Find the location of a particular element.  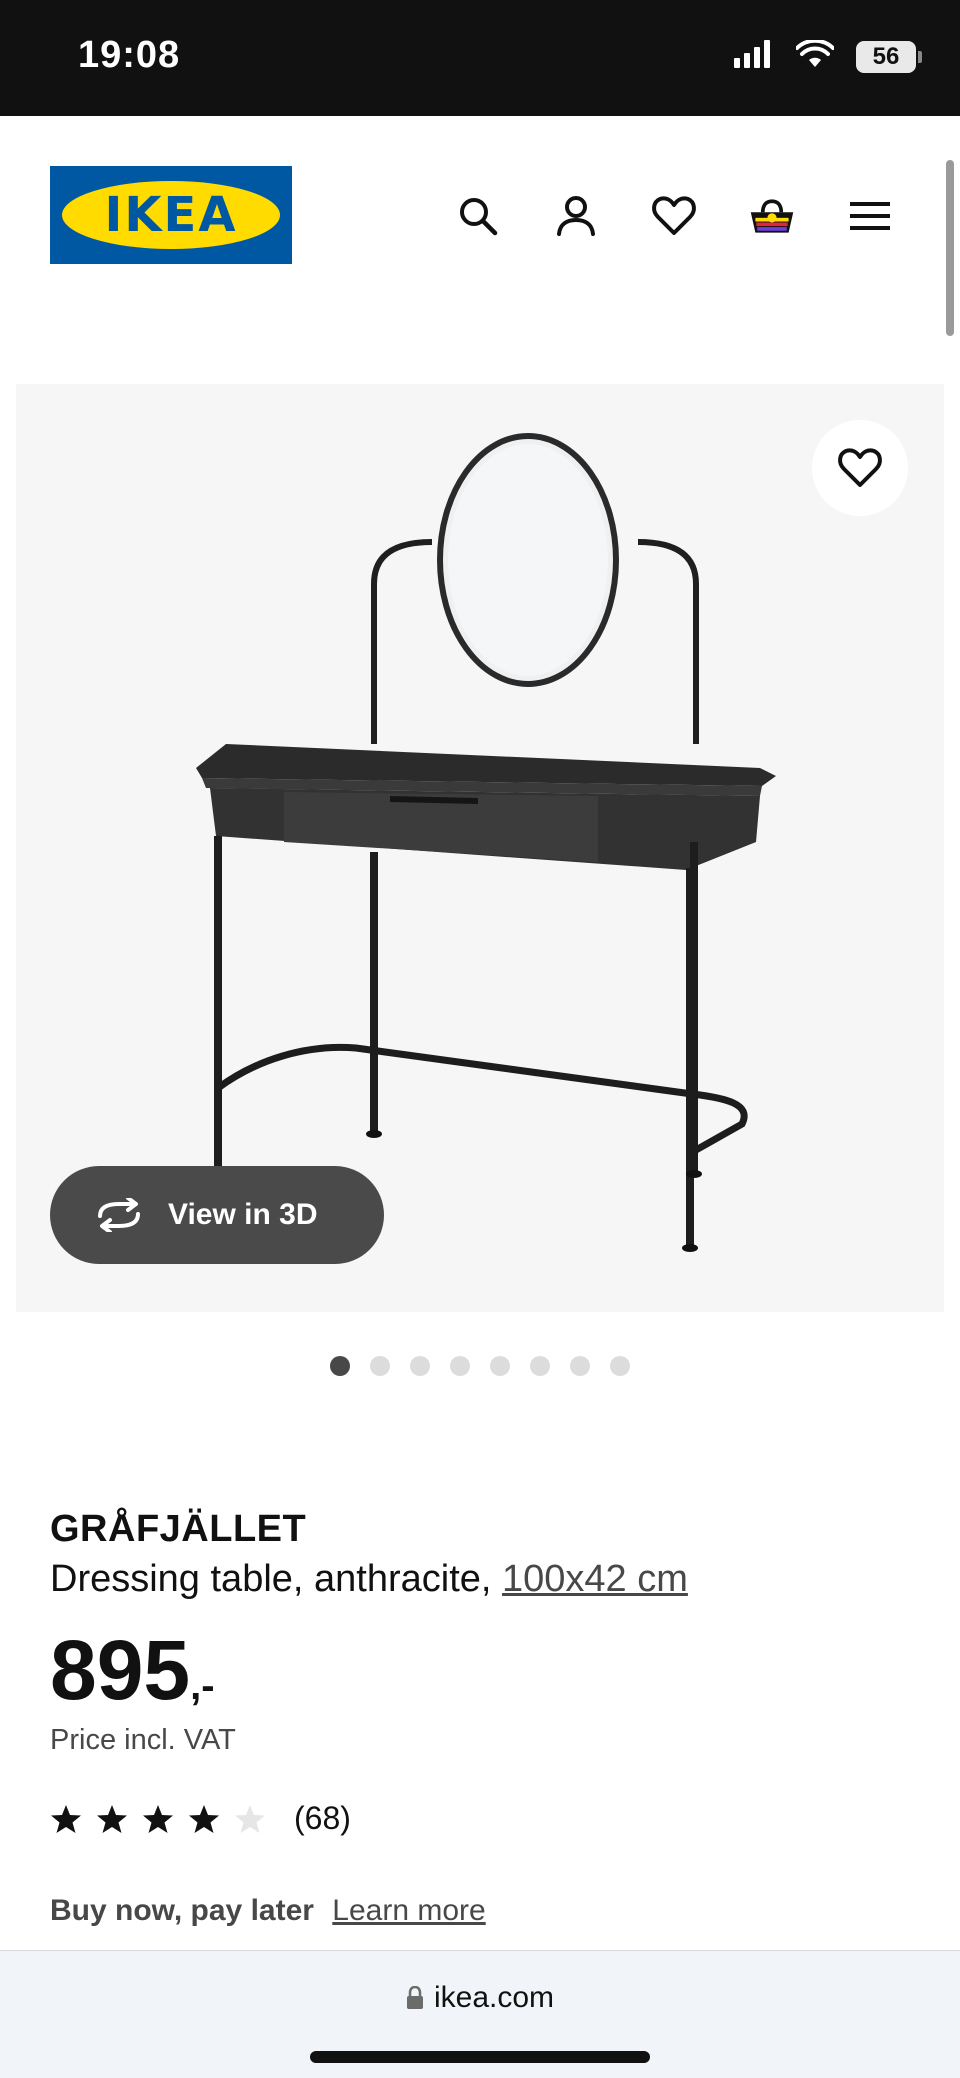

header-actions is located at coordinates (674, 216).